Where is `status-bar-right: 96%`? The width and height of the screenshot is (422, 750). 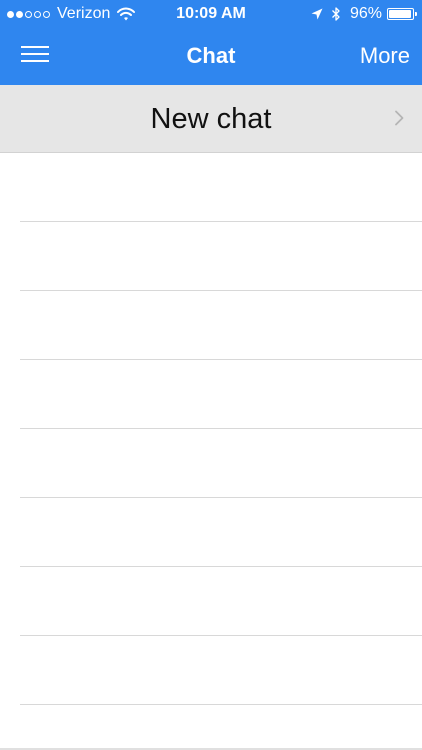
status-bar-right: 96% is located at coordinates (364, 14).